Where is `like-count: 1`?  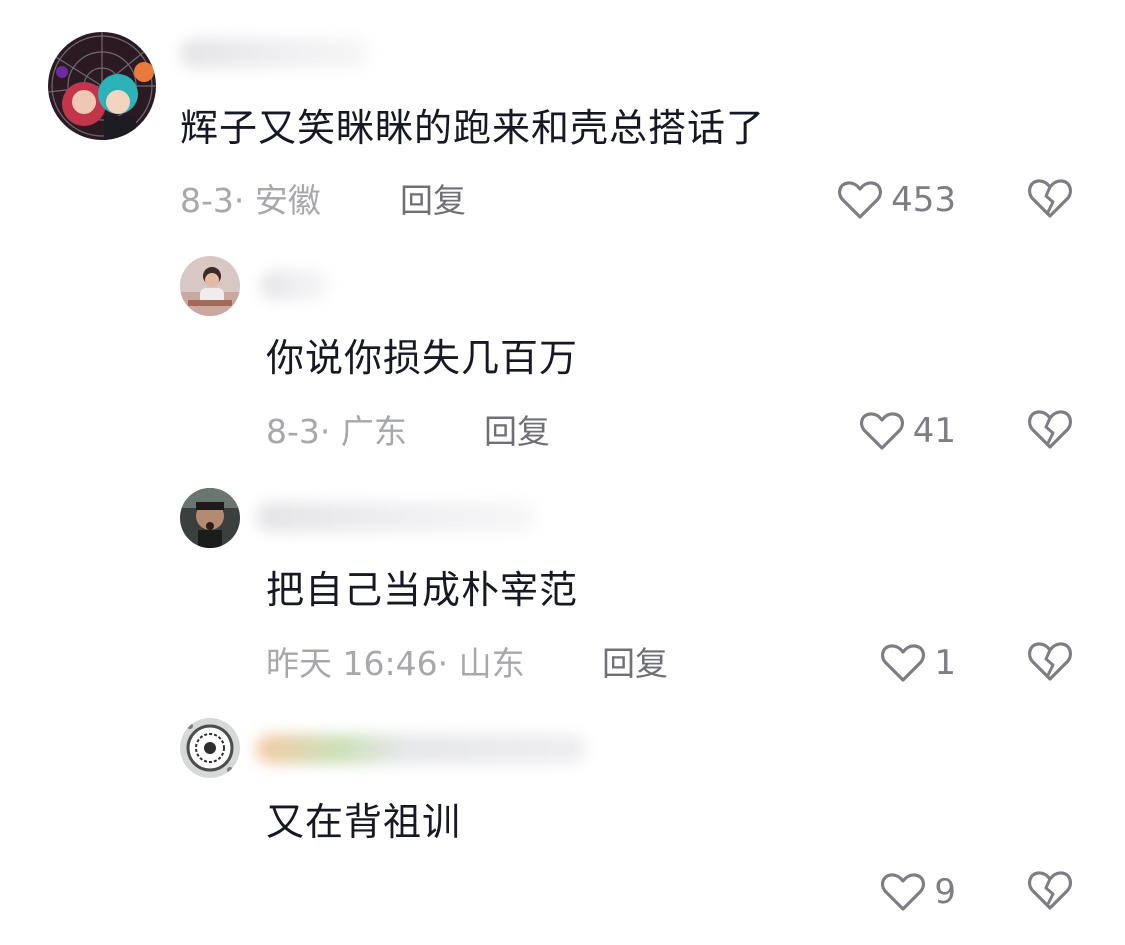
like-count: 1 is located at coordinates (945, 663).